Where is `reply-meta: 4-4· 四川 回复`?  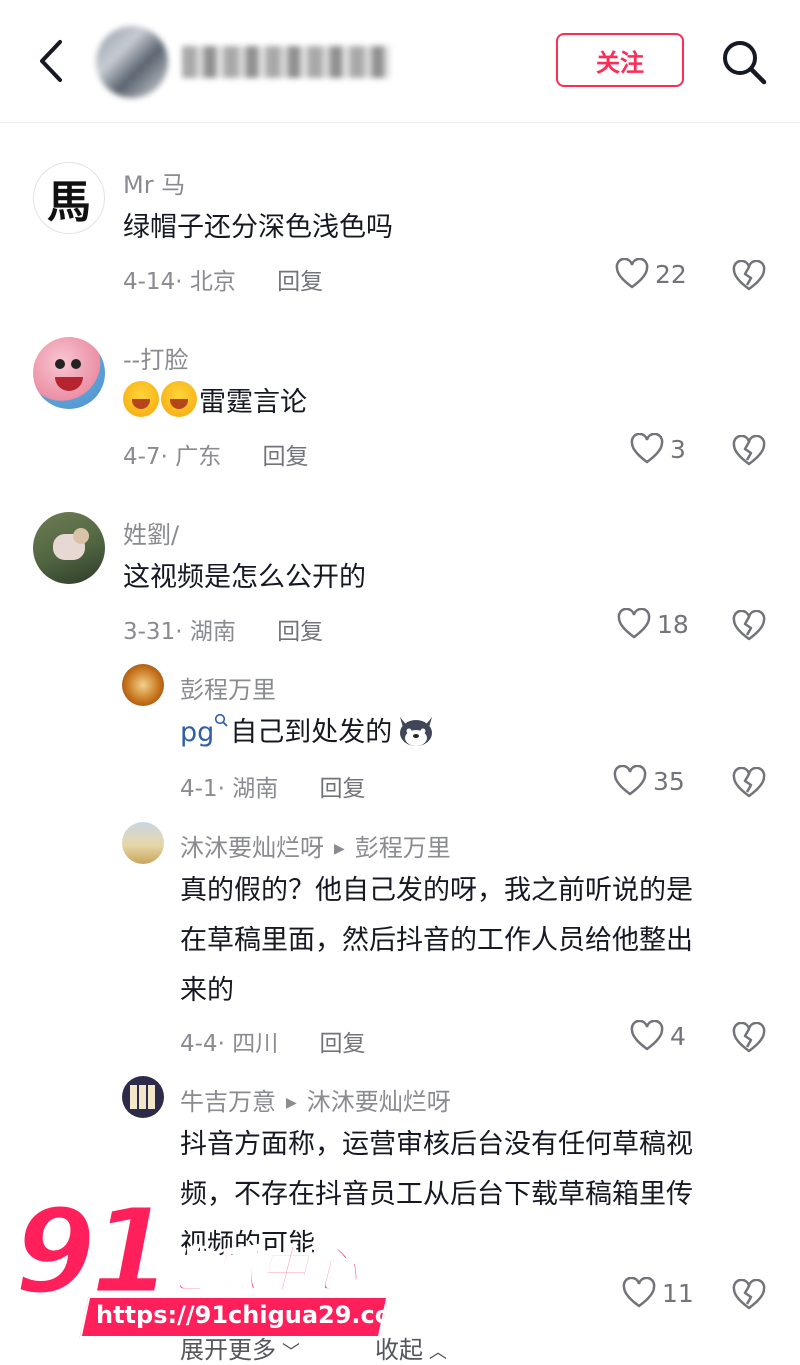
reply-meta: 4-4· 四川 回复 is located at coordinates (273, 1044).